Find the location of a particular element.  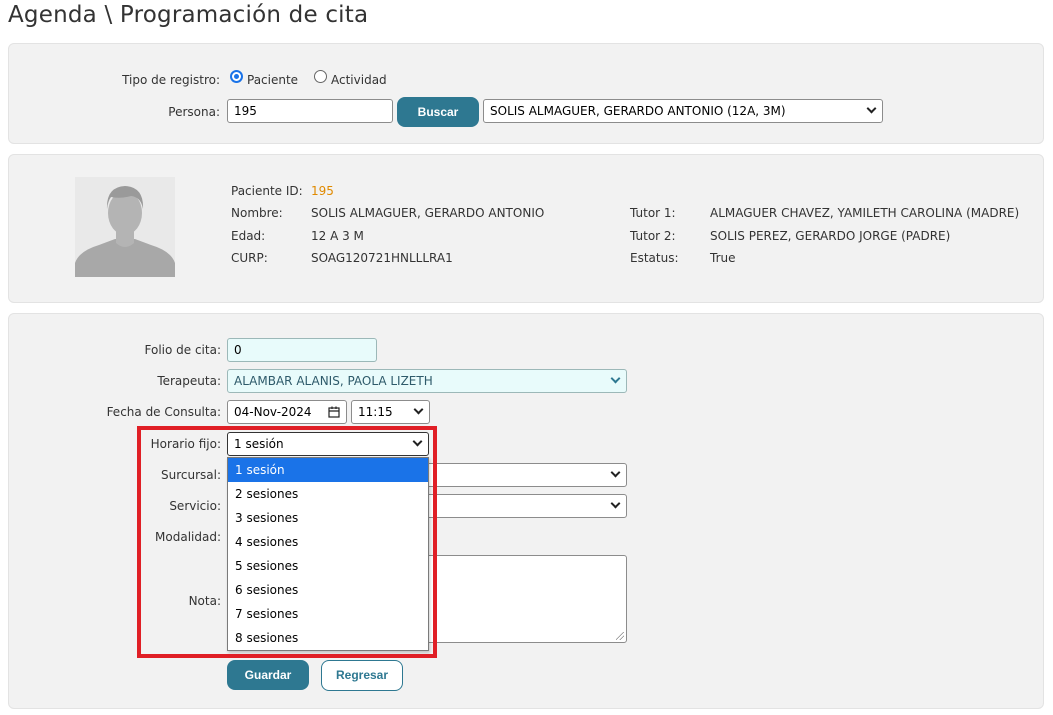

terapeuta-select: ALAMBAR ALANIS, PAOLA LIZETH is located at coordinates (427, 381).